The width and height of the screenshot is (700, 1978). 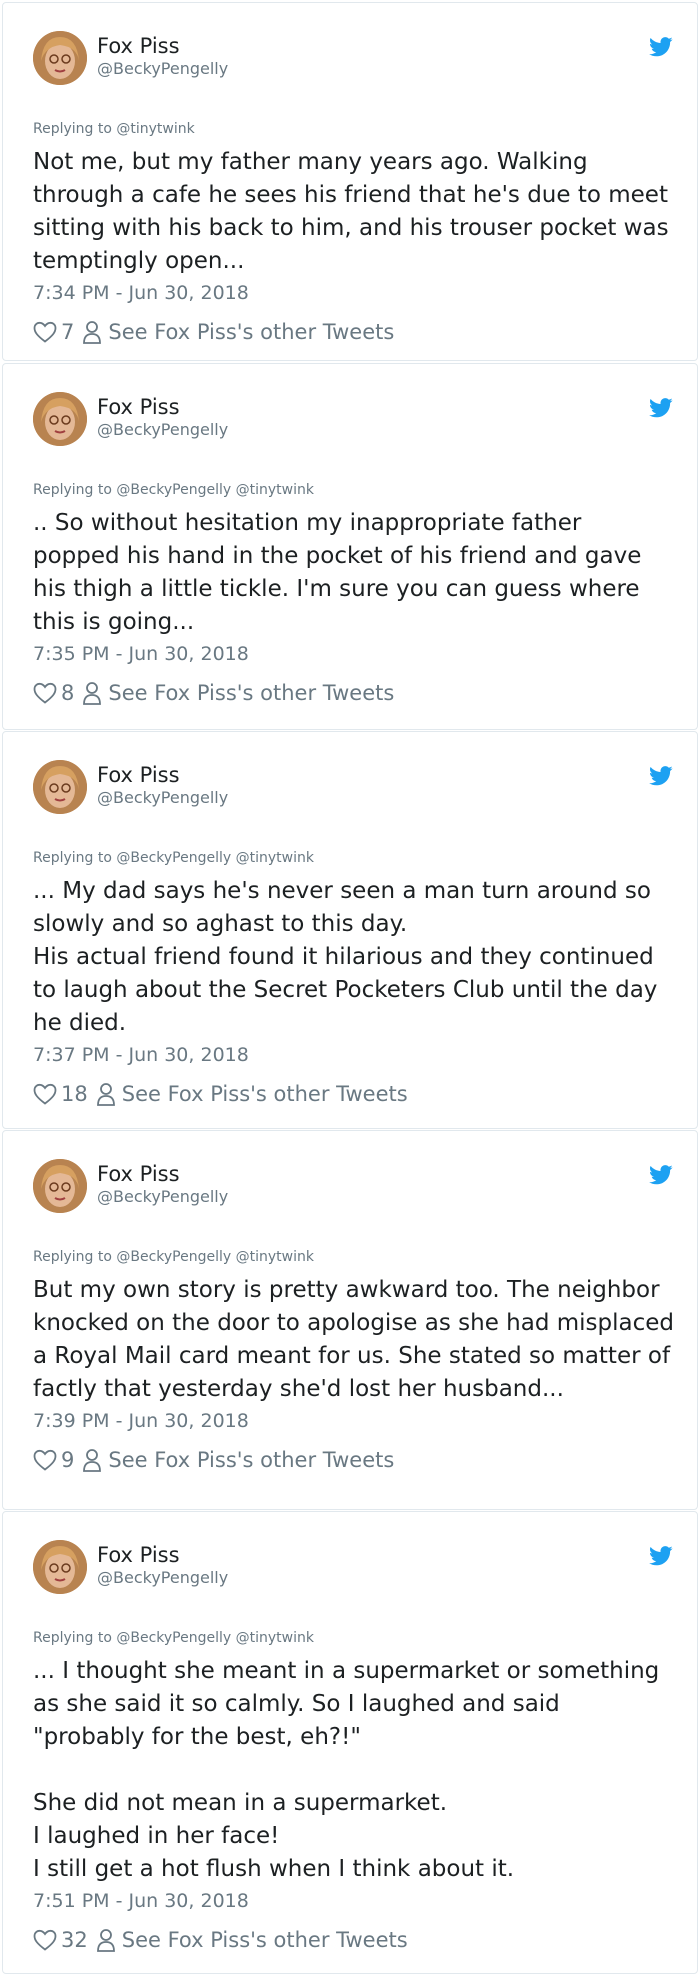 I want to click on tweet-timestamp: 7:51 PM - Jun 30, 2018, so click(x=354, y=1901).